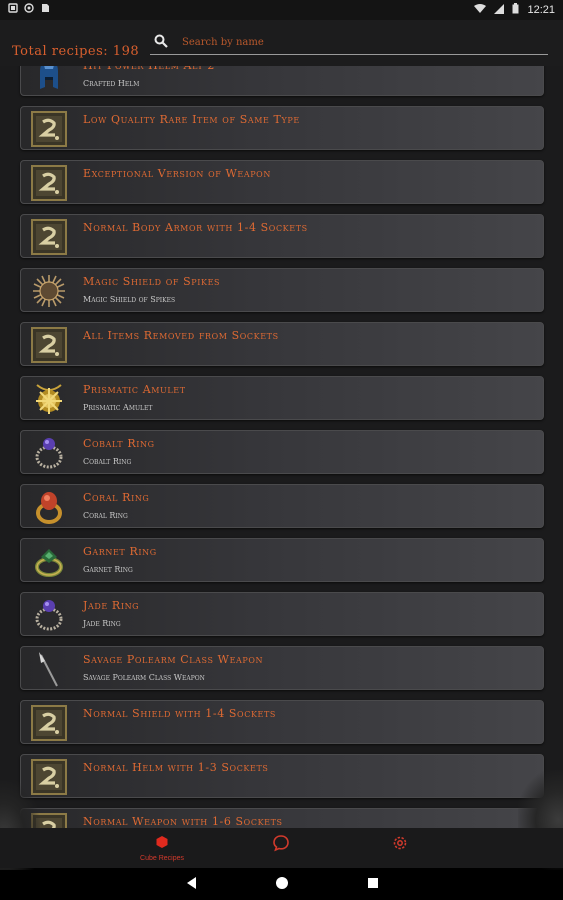 Image resolution: width=563 pixels, height=900 pixels. Describe the element at coordinates (102, 623) in the screenshot. I see `recipe-subtitle: Jade Ring` at that location.